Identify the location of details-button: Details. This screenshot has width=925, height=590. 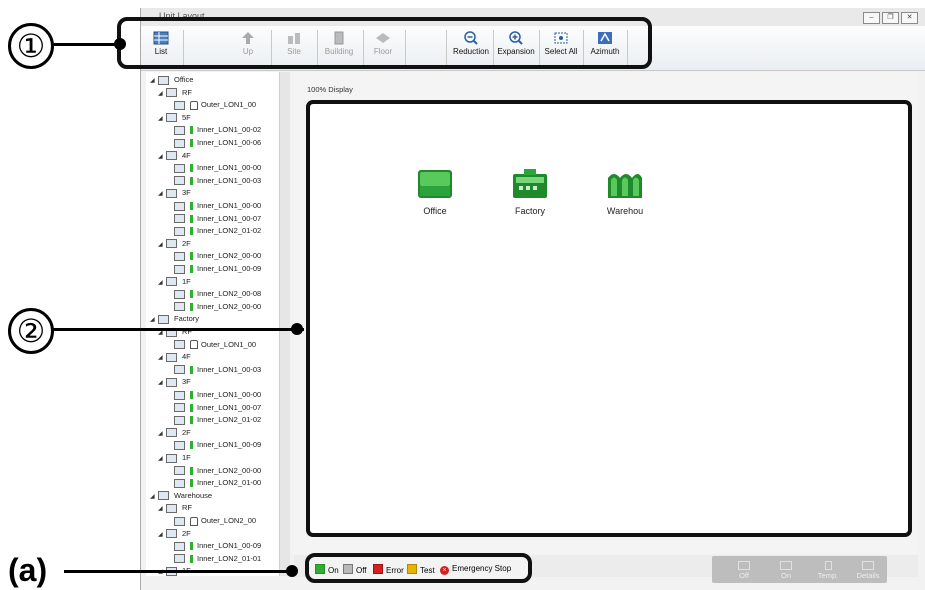
(868, 569).